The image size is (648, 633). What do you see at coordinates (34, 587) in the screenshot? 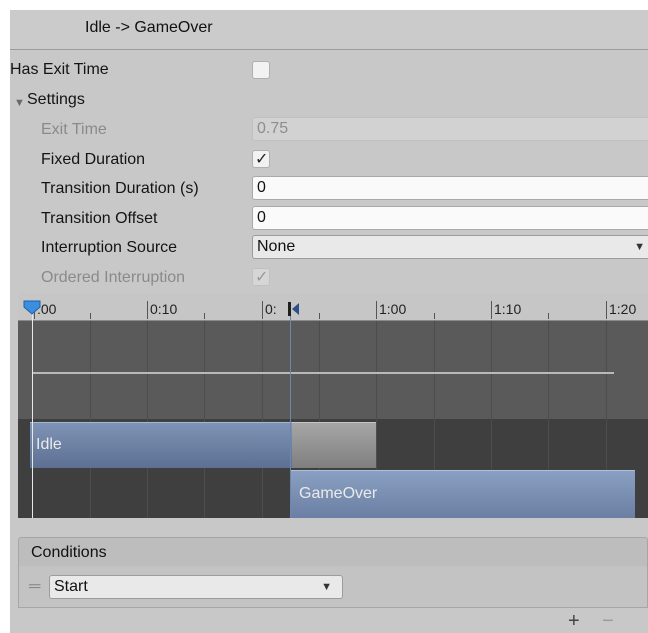
I see `drag-handle-icon: ═` at bounding box center [34, 587].